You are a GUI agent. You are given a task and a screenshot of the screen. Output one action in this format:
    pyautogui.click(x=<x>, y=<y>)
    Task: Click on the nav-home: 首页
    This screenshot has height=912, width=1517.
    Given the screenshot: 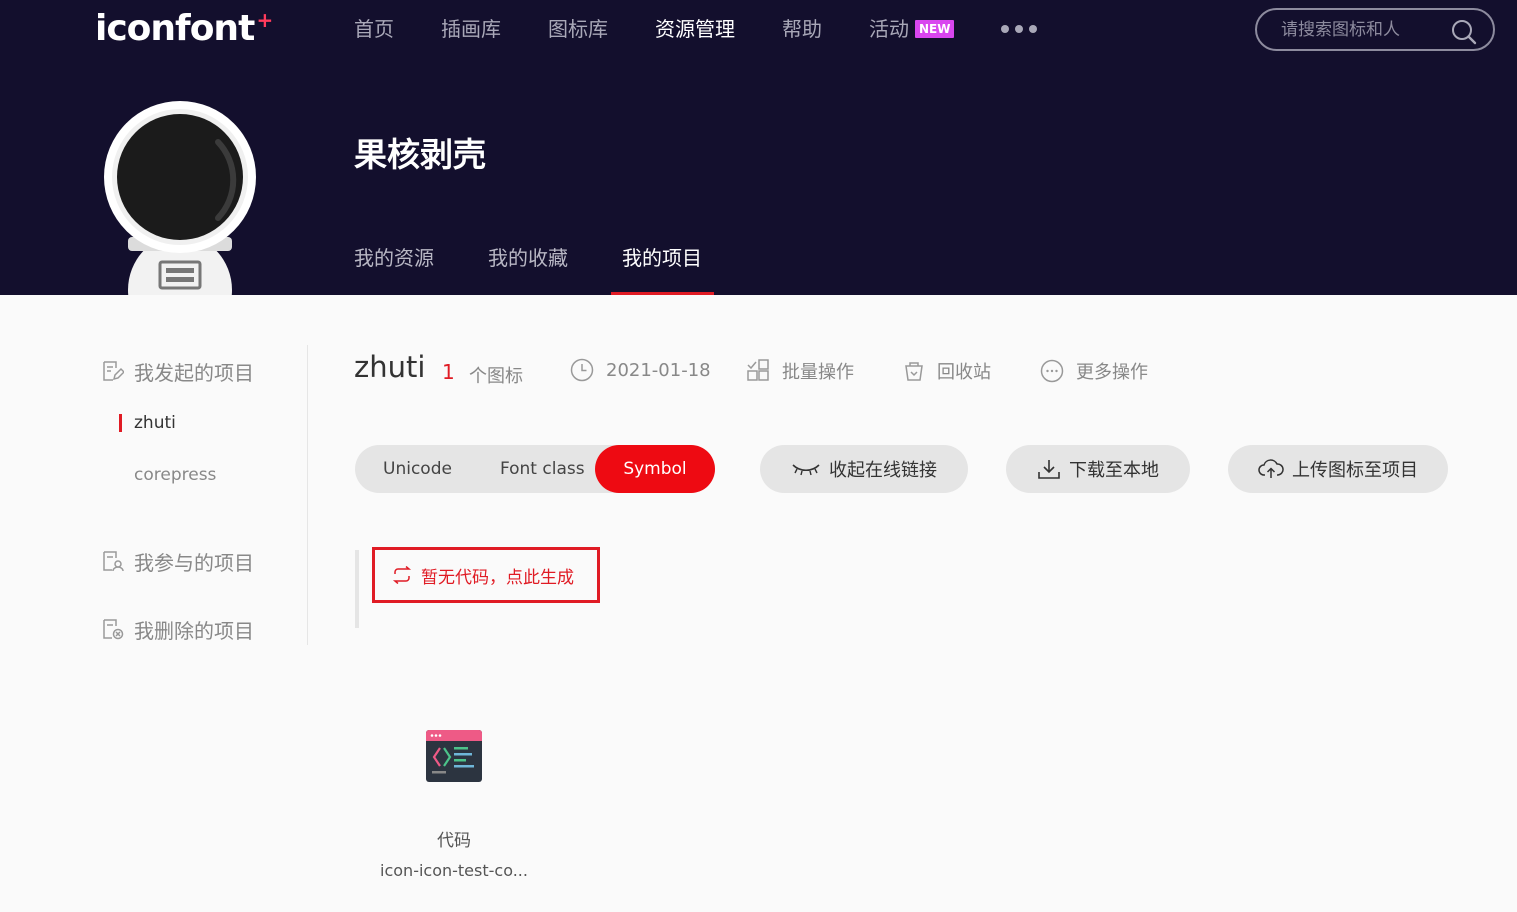 What is the action you would take?
    pyautogui.click(x=374, y=29)
    